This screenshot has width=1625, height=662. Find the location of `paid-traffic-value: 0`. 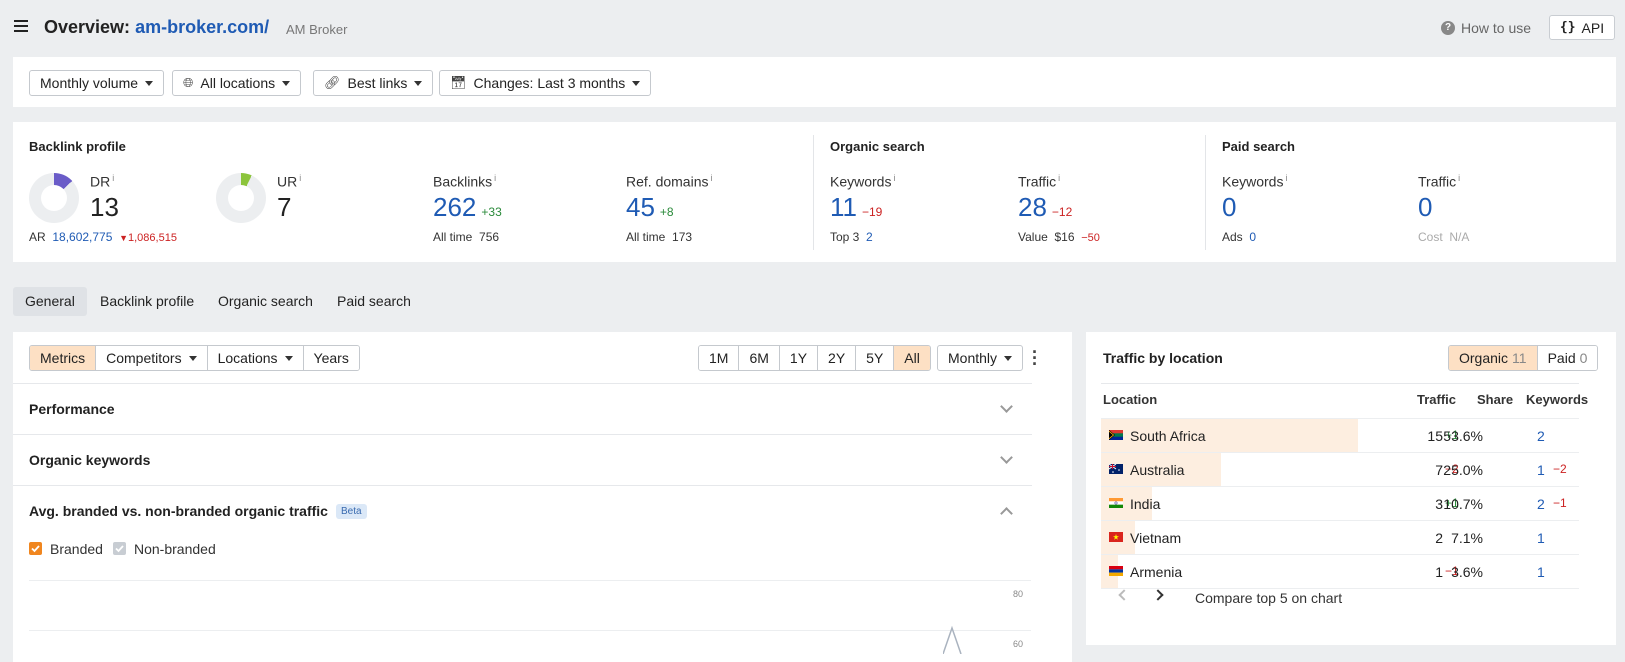

paid-traffic-value: 0 is located at coordinates (1425, 207).